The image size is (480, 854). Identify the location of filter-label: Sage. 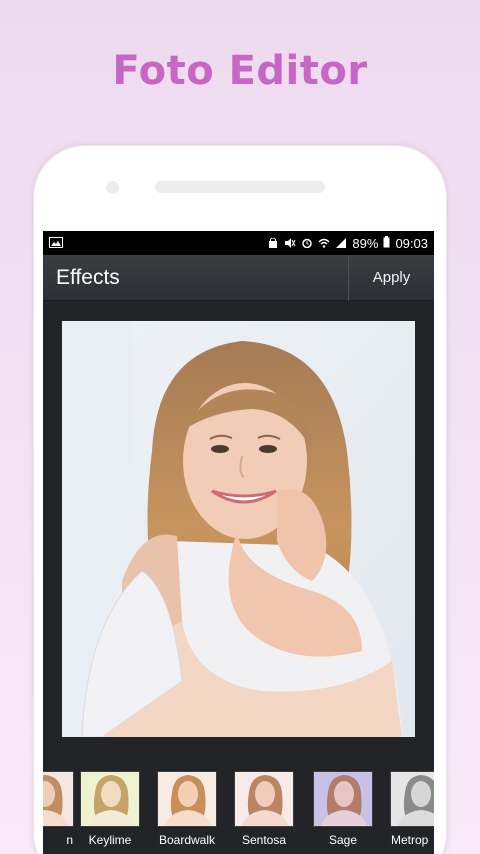
(343, 840).